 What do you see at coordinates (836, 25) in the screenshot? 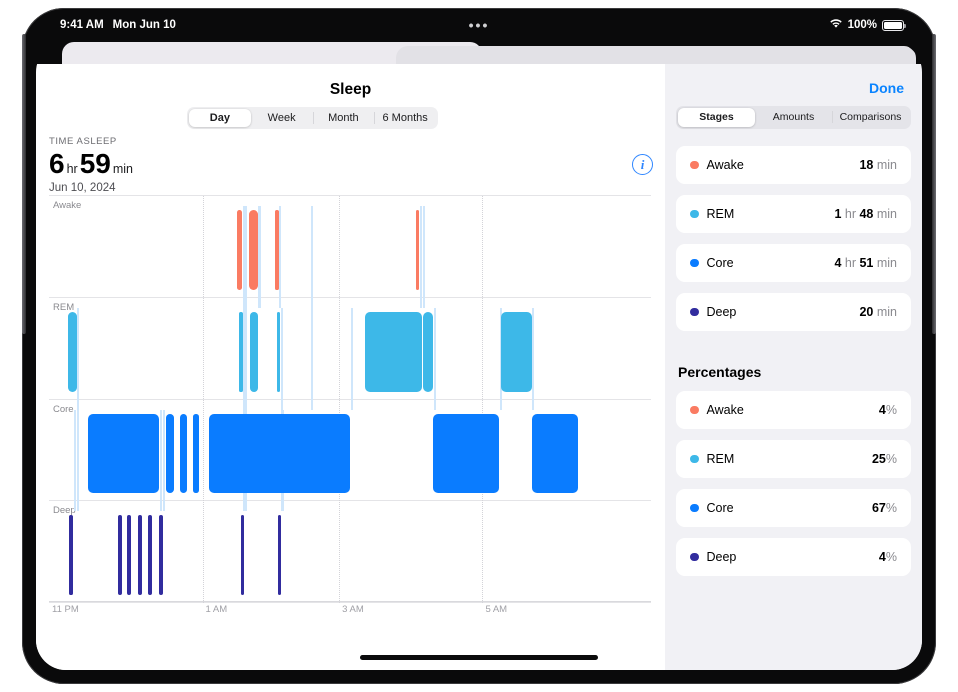
I see `wifi-icon` at bounding box center [836, 25].